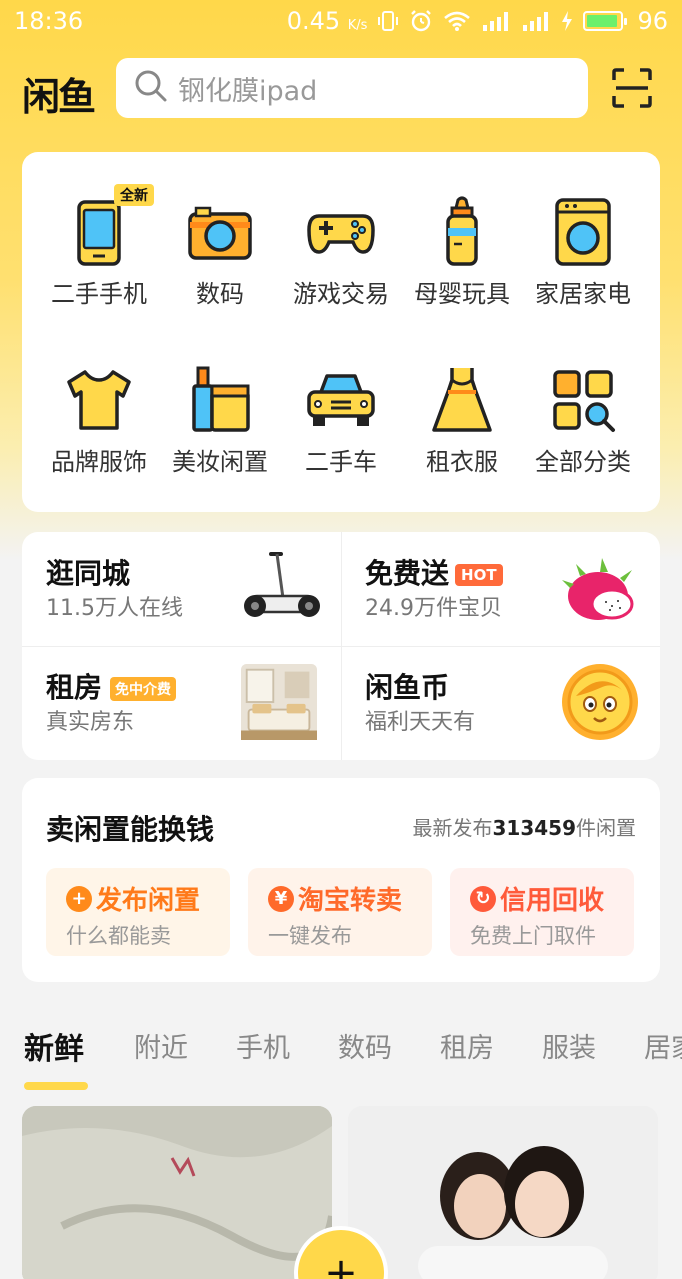  Describe the element at coordinates (421, 21) in the screenshot. I see `alarm-icon` at that location.